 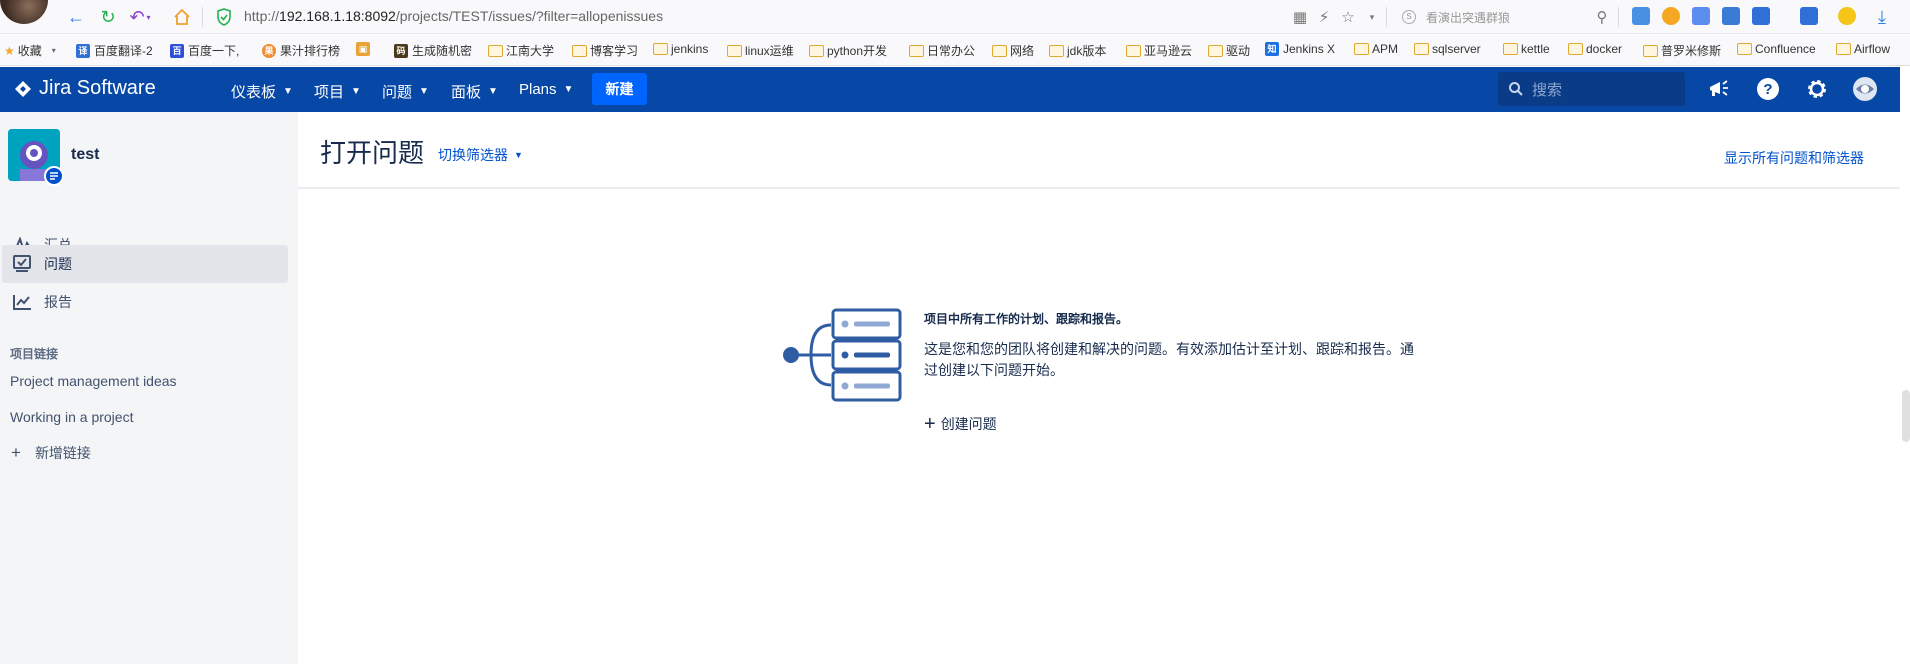 What do you see at coordinates (23, 302) in the screenshot?
I see `reports-icon` at bounding box center [23, 302].